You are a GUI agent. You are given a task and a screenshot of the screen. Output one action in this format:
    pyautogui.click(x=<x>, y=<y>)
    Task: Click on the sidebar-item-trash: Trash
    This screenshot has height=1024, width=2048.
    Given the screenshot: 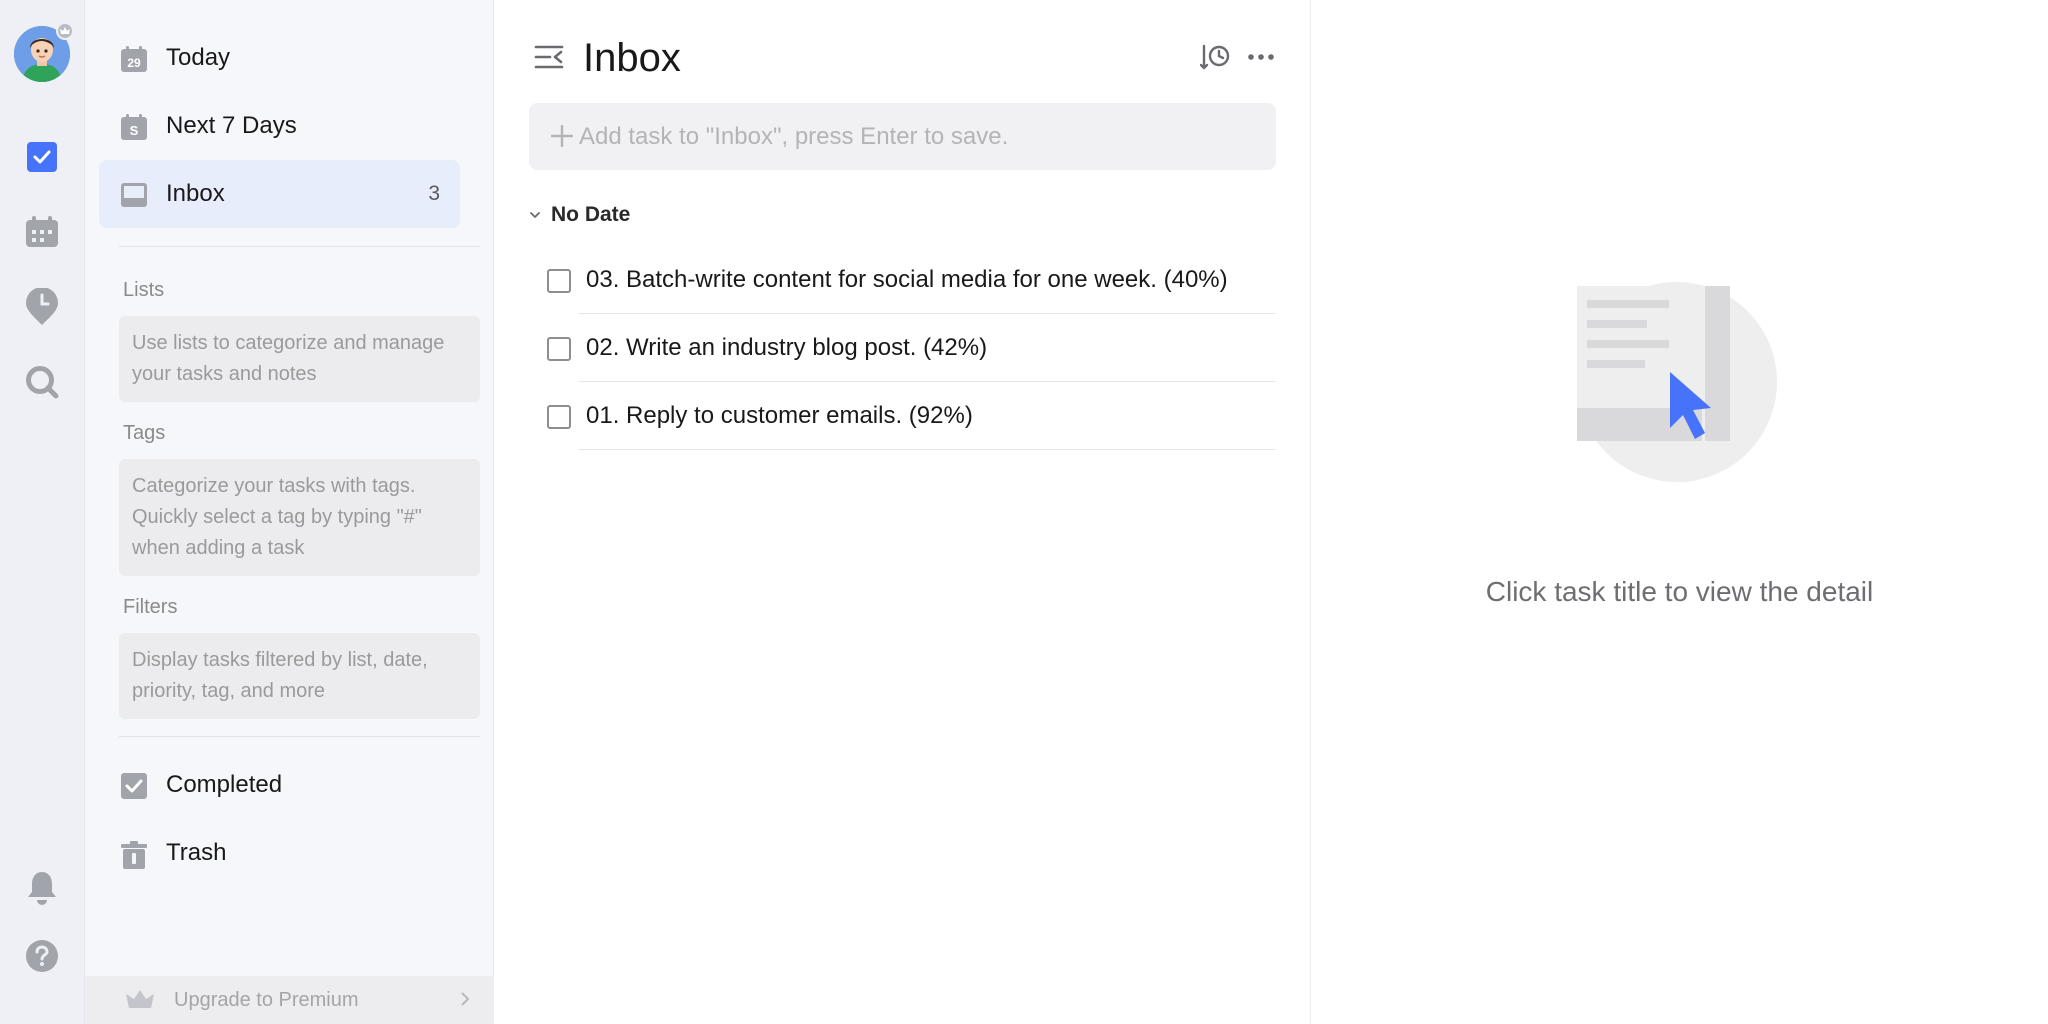 What is the action you would take?
    pyautogui.click(x=279, y=853)
    